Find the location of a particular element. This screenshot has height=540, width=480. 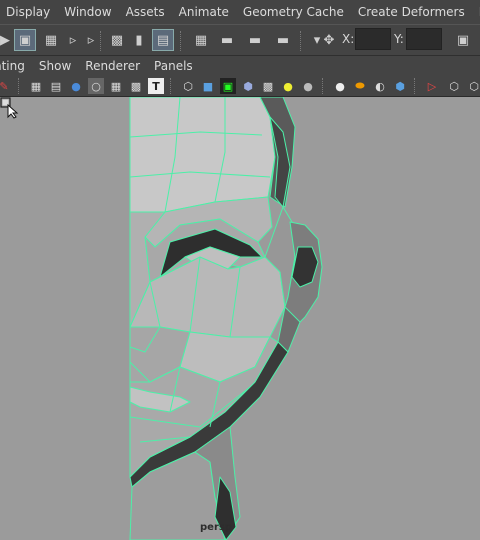

panel-menubar: nting Show Renderer Panels is located at coordinates (240, 66).